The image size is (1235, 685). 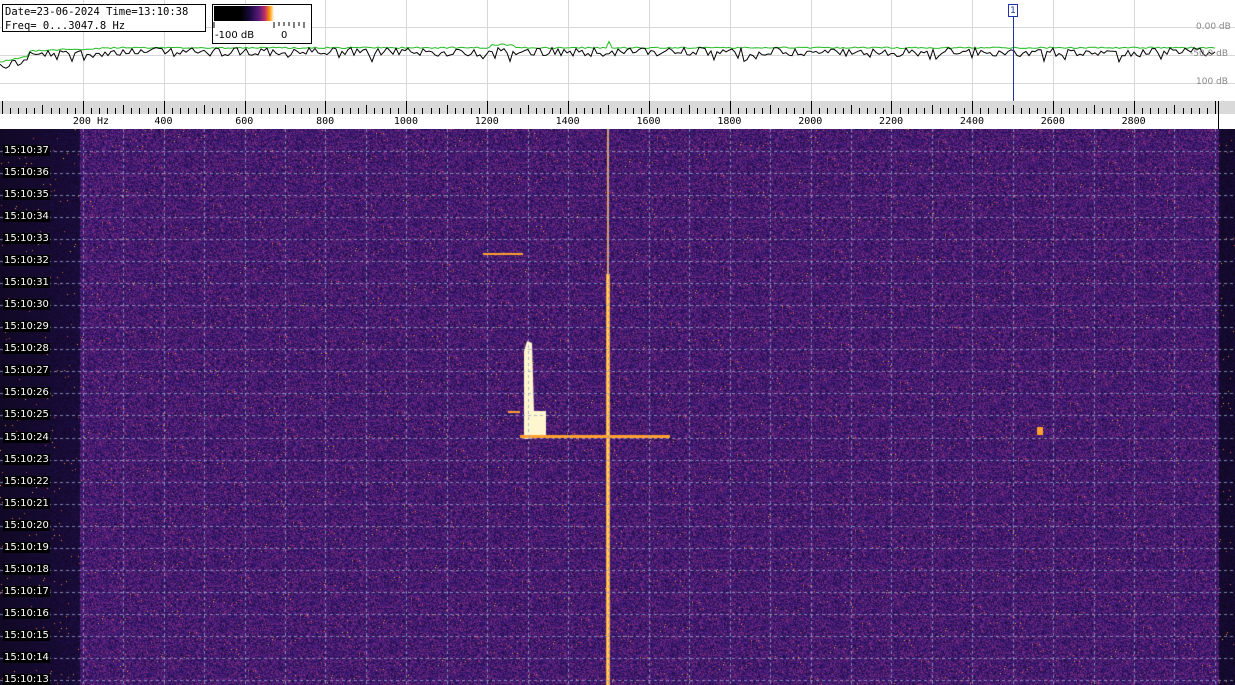 I want to click on spectrum-trace, so click(x=608, y=57).